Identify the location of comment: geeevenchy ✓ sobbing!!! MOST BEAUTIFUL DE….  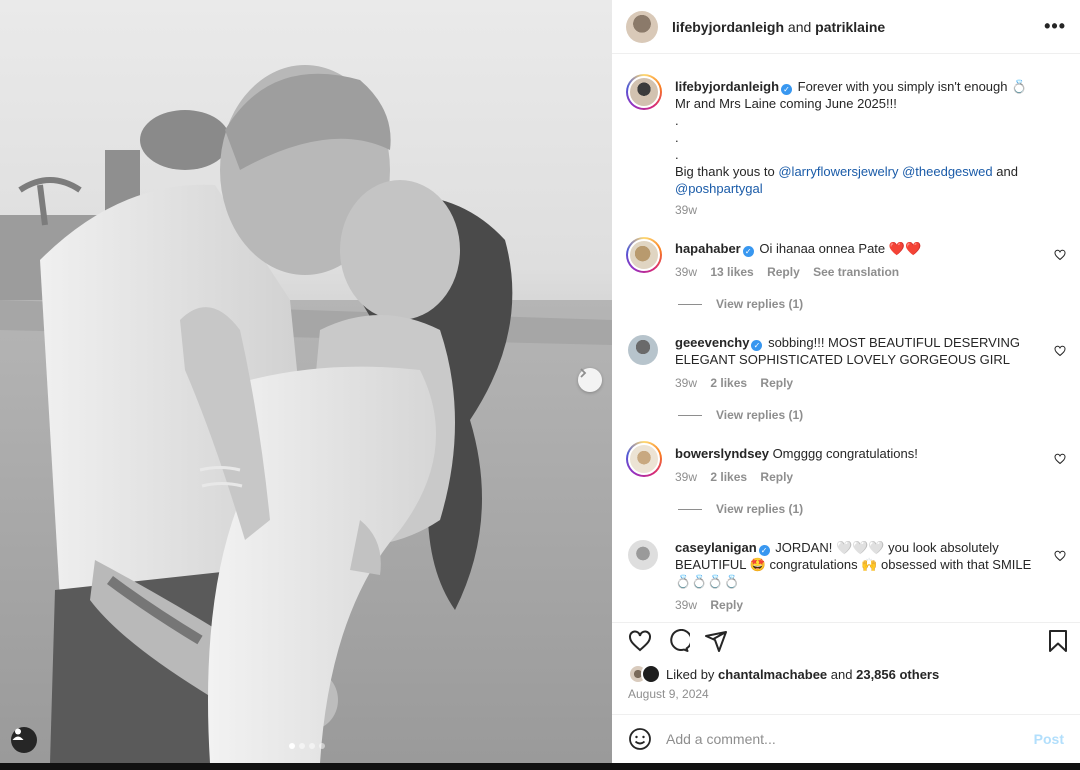
(846, 362).